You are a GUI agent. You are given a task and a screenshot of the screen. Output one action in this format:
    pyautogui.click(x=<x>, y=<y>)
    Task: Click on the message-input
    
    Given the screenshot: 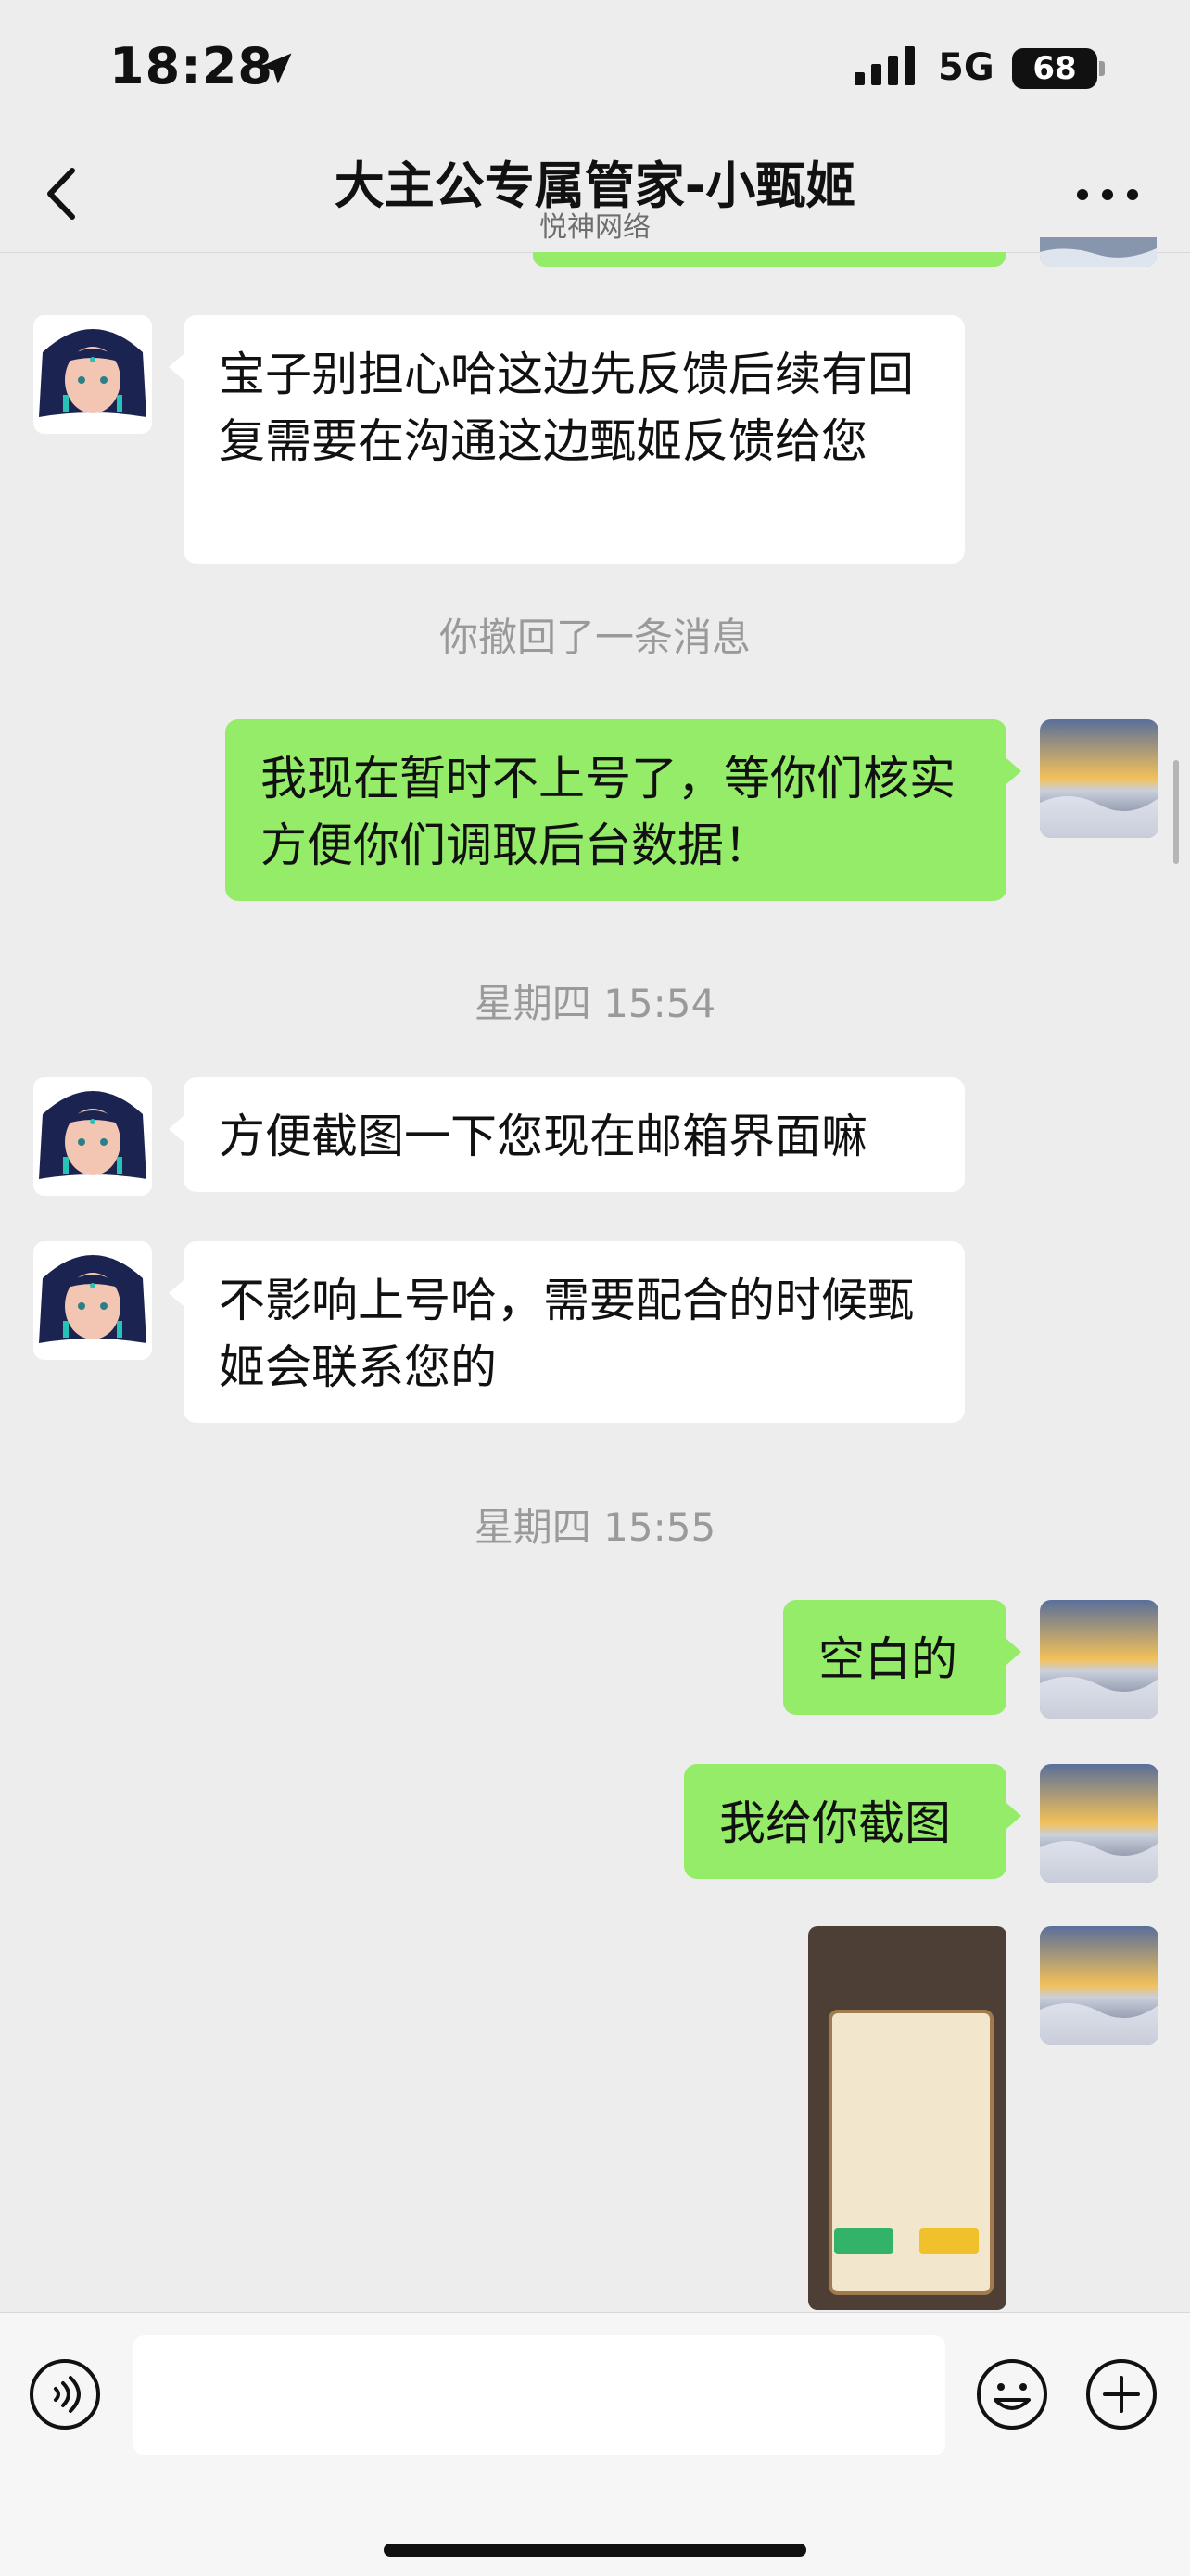 What is the action you would take?
    pyautogui.click(x=539, y=2395)
    